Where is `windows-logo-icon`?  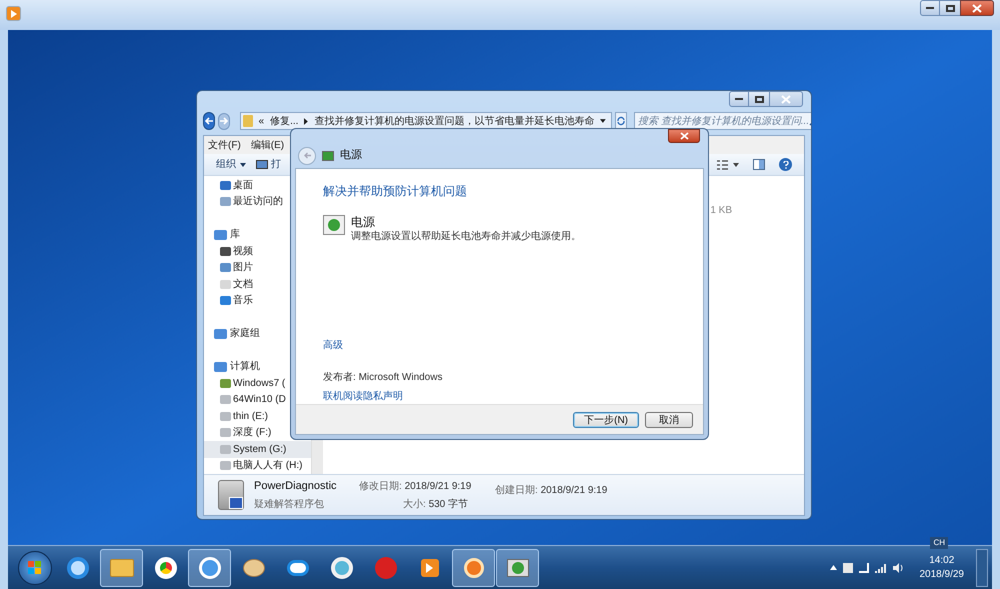 windows-logo-icon is located at coordinates (35, 567).